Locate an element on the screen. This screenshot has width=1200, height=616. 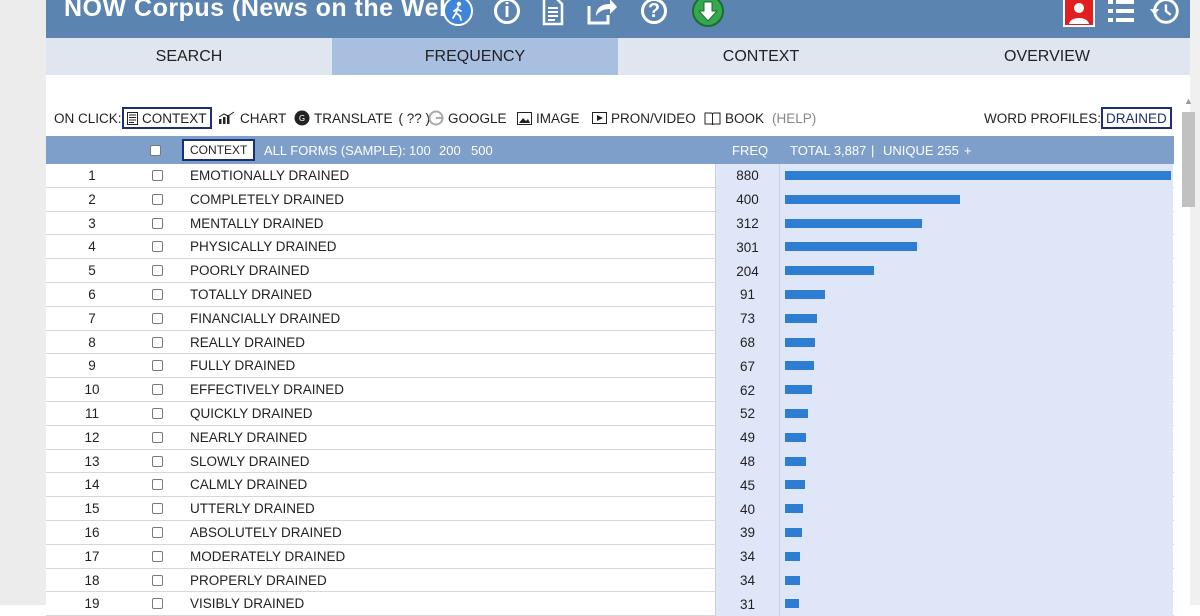
list-icon is located at coordinates (1121, 14).